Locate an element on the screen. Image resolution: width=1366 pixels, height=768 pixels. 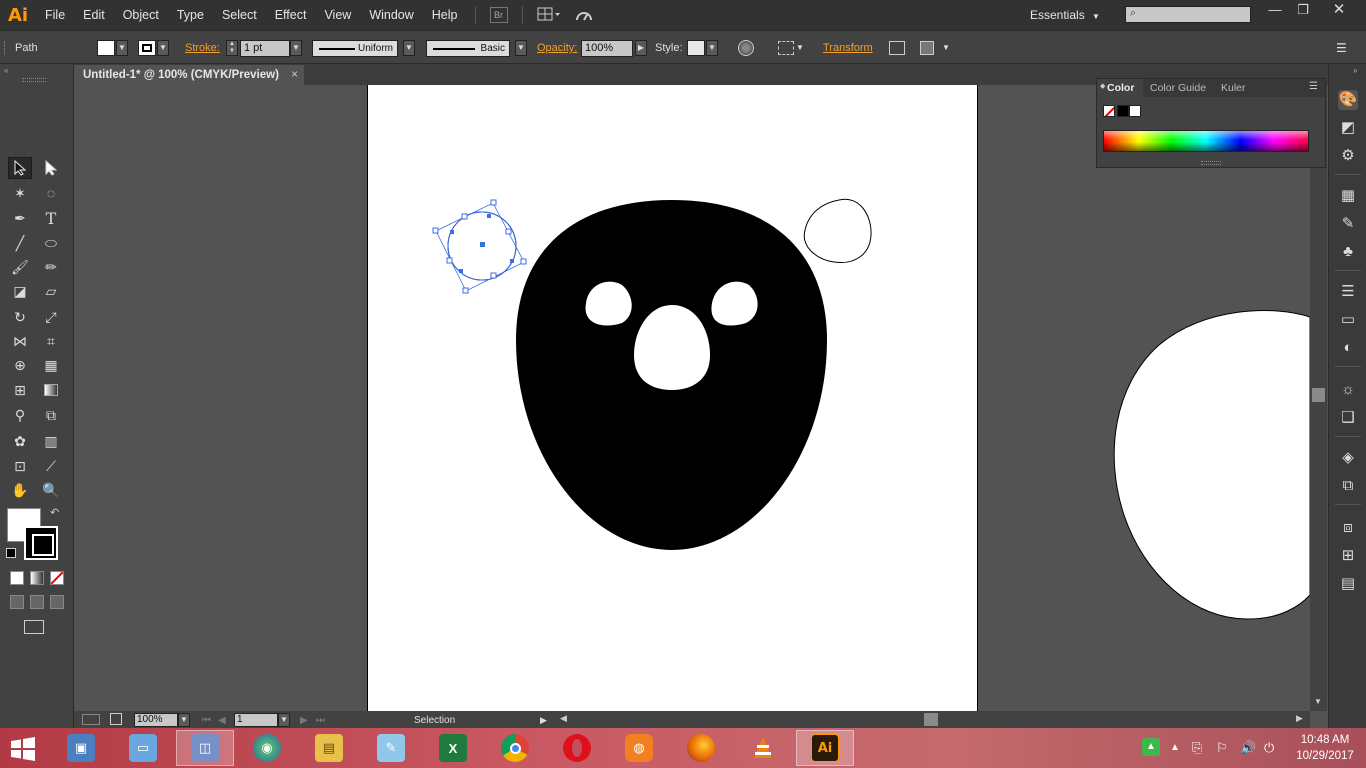
type-tool: T is located at coordinates (51, 218).